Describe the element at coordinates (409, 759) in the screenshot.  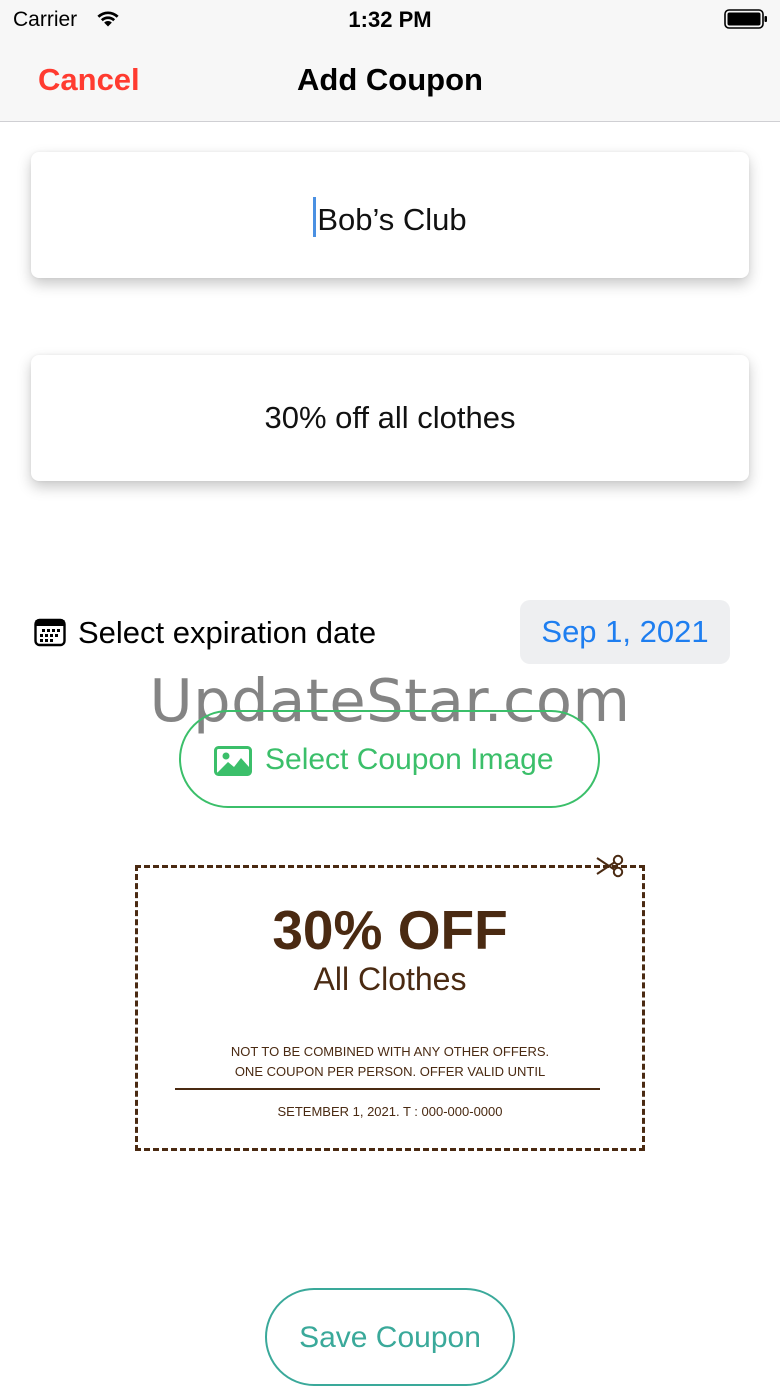
I see `select-coupon-image-label: Select Coupon Image` at that location.